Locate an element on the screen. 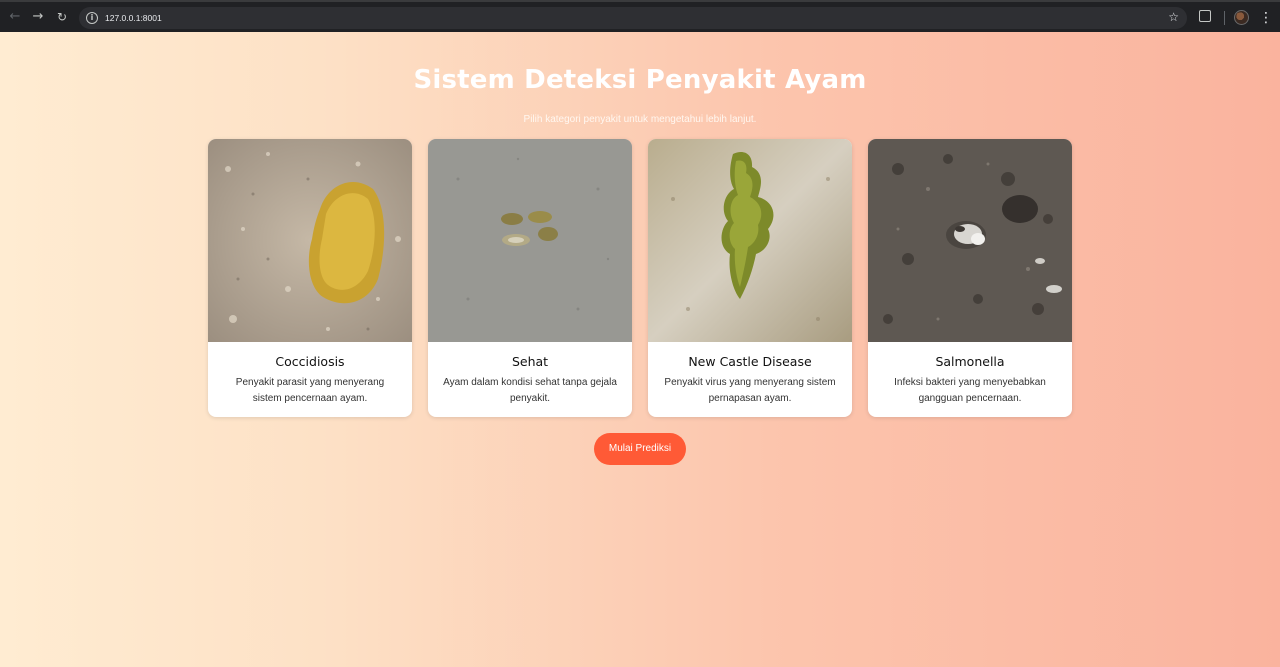  sehat-photo is located at coordinates (530, 240).